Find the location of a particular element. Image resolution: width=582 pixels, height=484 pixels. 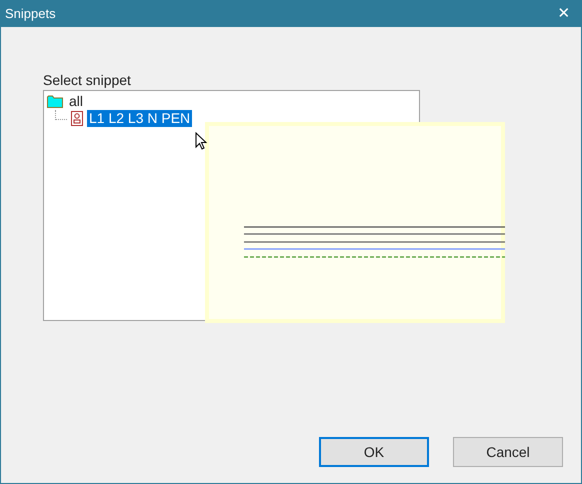

folder-icon is located at coordinates (55, 101).